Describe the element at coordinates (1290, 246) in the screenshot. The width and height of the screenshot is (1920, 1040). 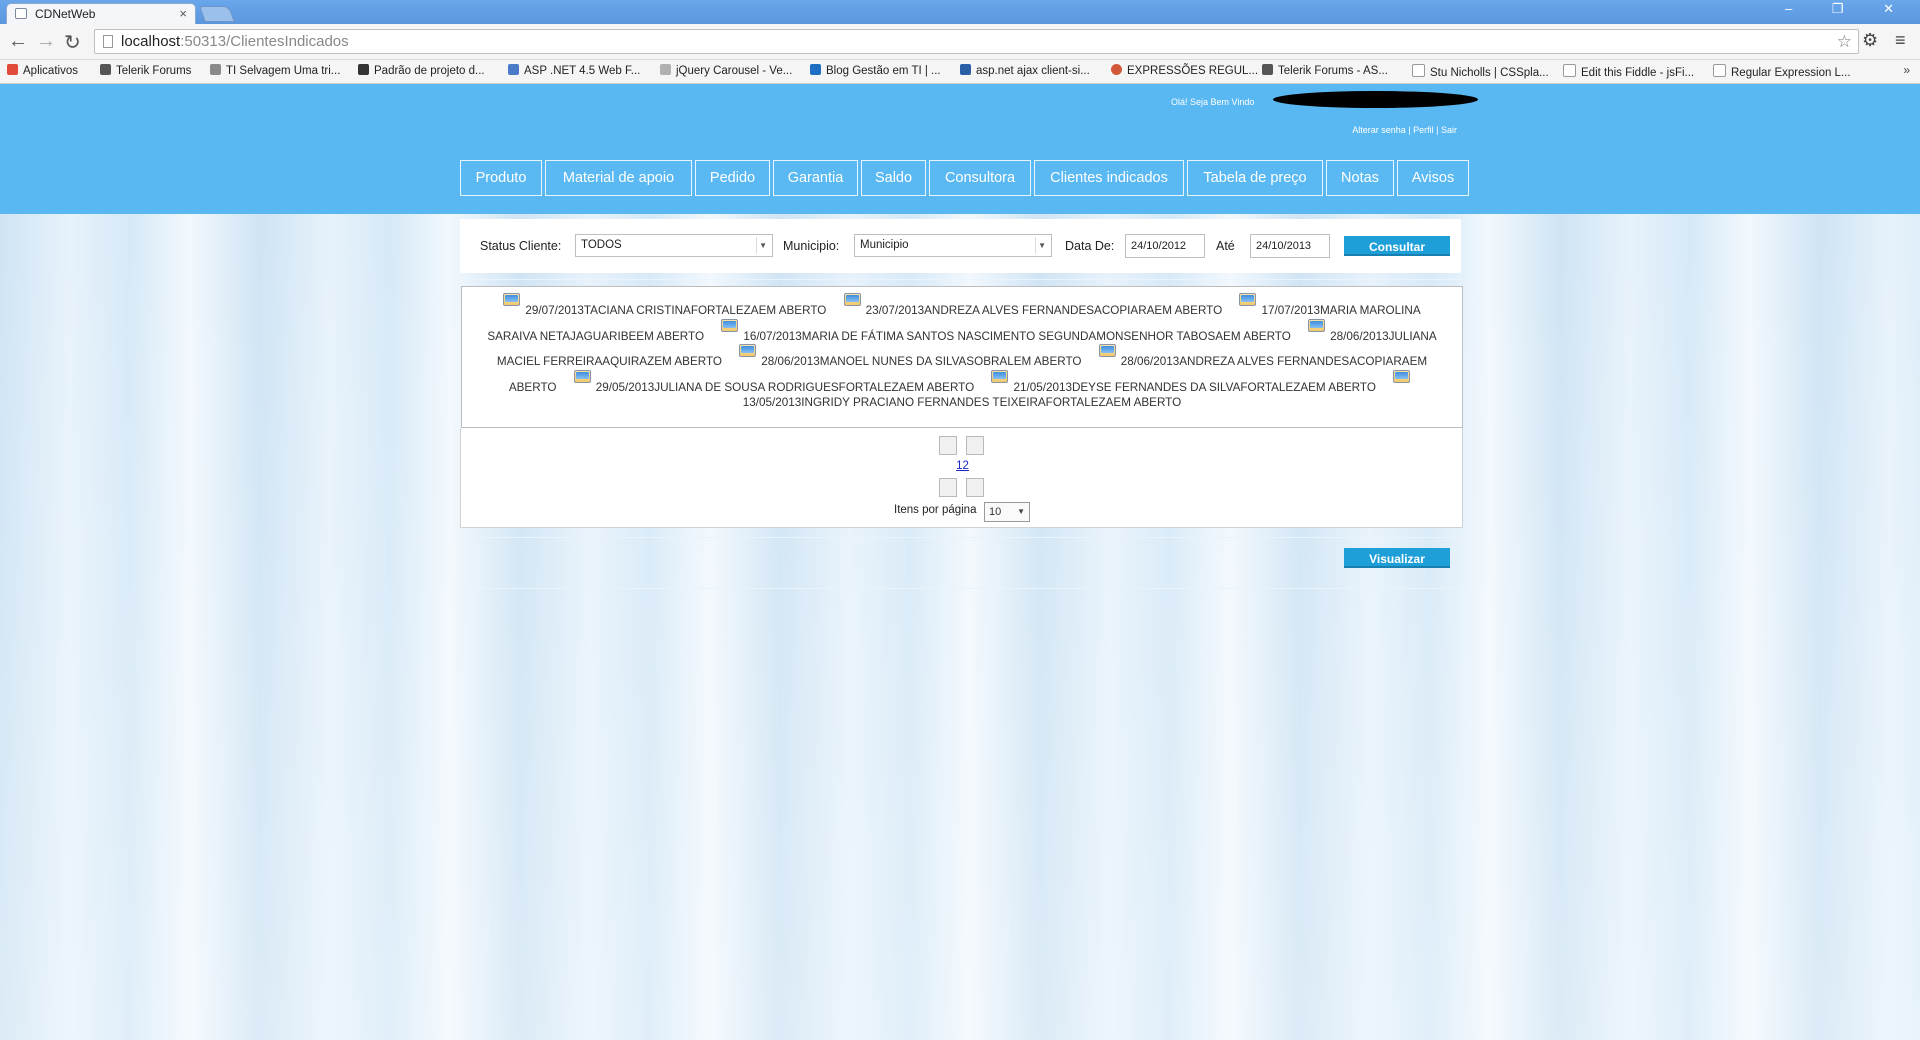
I see `ate-input` at that location.